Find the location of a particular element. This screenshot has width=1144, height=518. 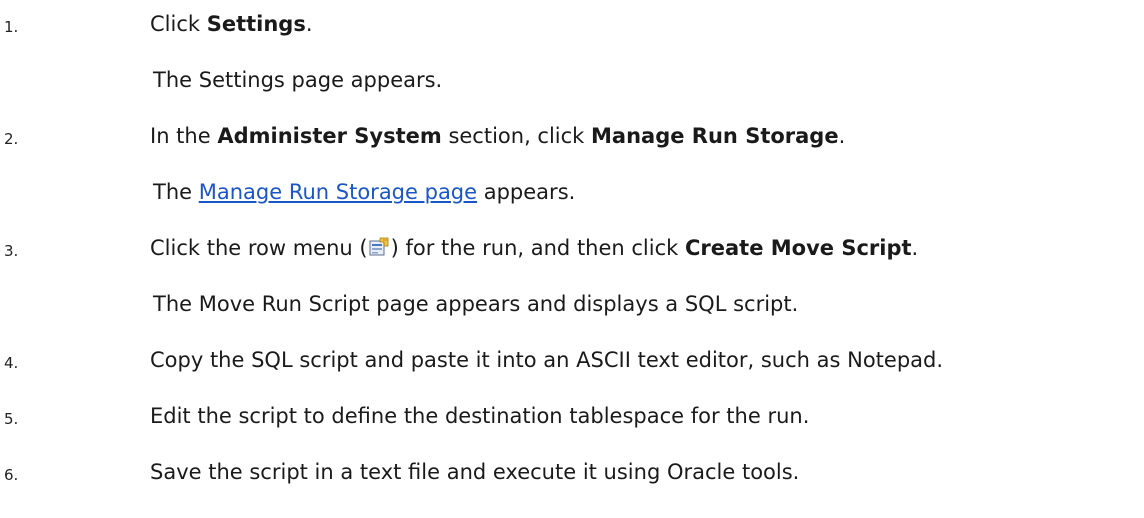

administer-system-term: Administer System is located at coordinates (329, 136).